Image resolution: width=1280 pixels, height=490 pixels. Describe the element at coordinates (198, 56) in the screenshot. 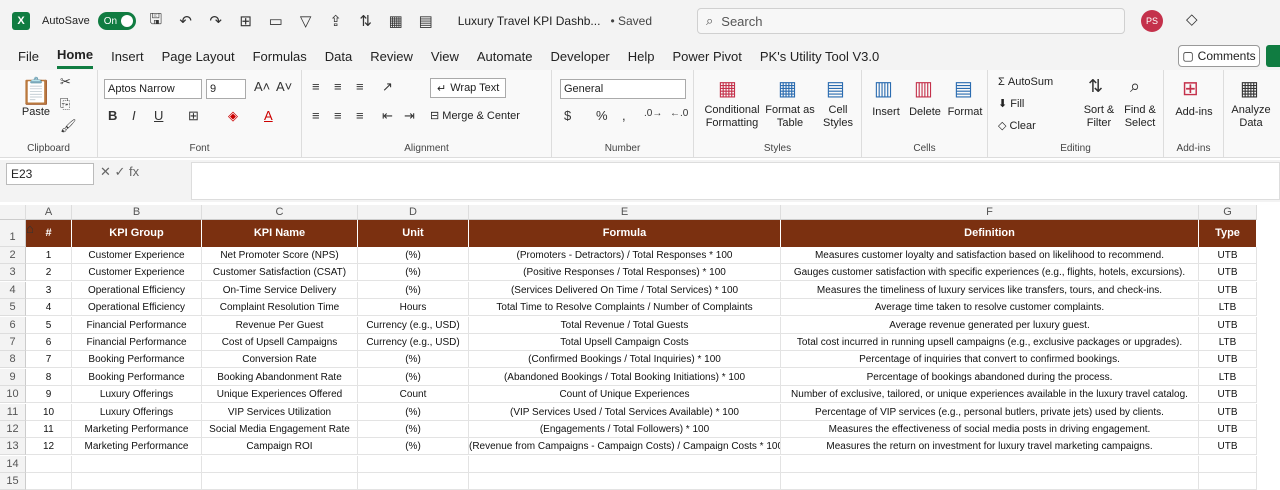

I see `tab-page-layout: Page Layout` at that location.